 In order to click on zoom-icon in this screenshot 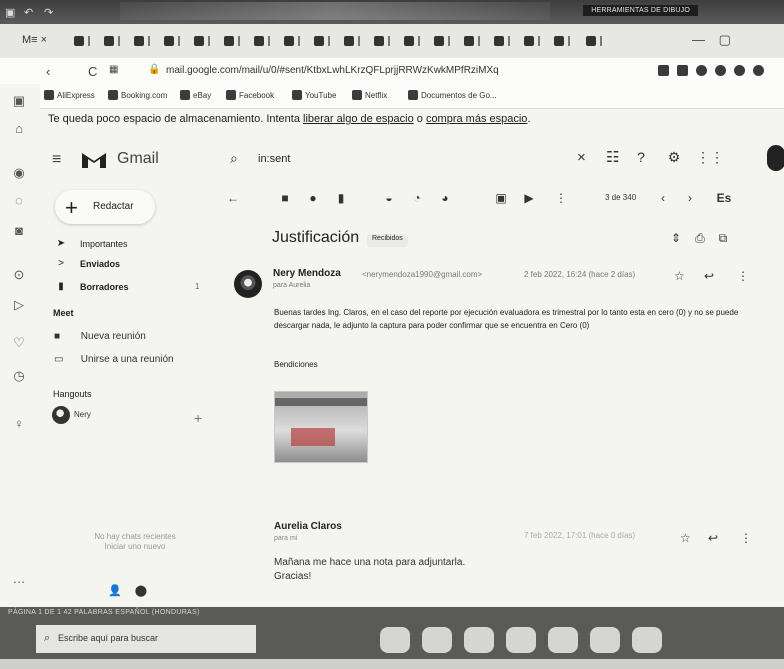, I will do `click(663, 70)`.